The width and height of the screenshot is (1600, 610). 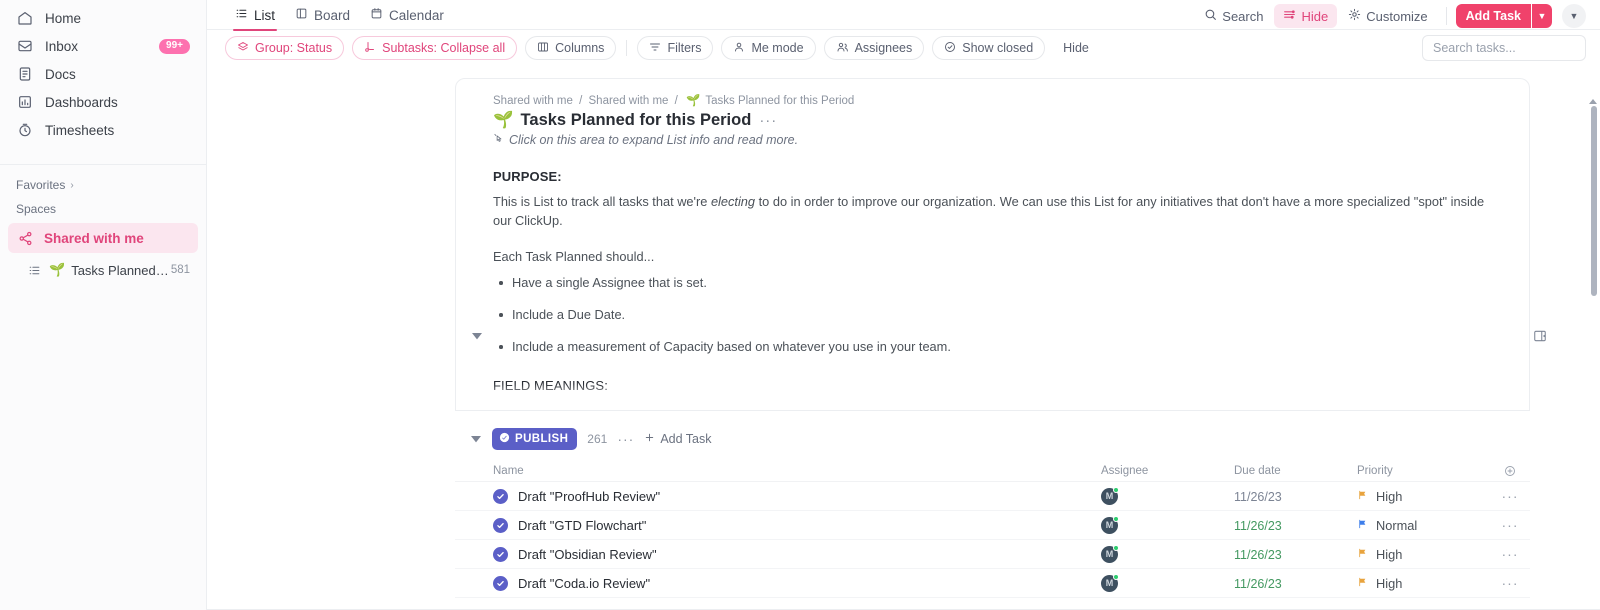 What do you see at coordinates (322, 15) in the screenshot?
I see `tab-board: Board` at bounding box center [322, 15].